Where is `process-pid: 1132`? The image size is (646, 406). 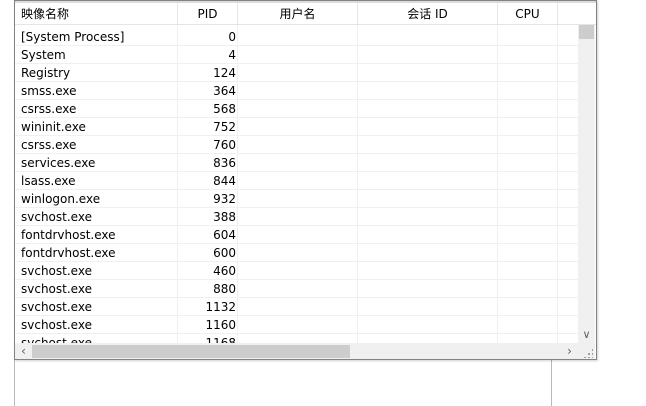 process-pid: 1132 is located at coordinates (220, 307).